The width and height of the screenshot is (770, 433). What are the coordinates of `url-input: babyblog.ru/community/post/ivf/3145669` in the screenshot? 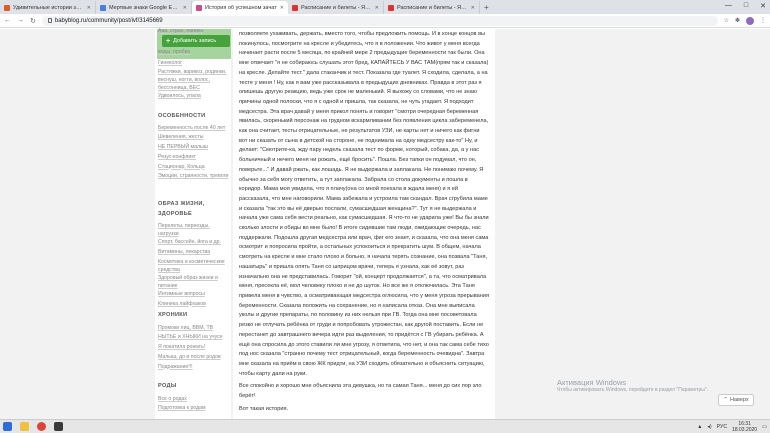 It's located at (379, 20).